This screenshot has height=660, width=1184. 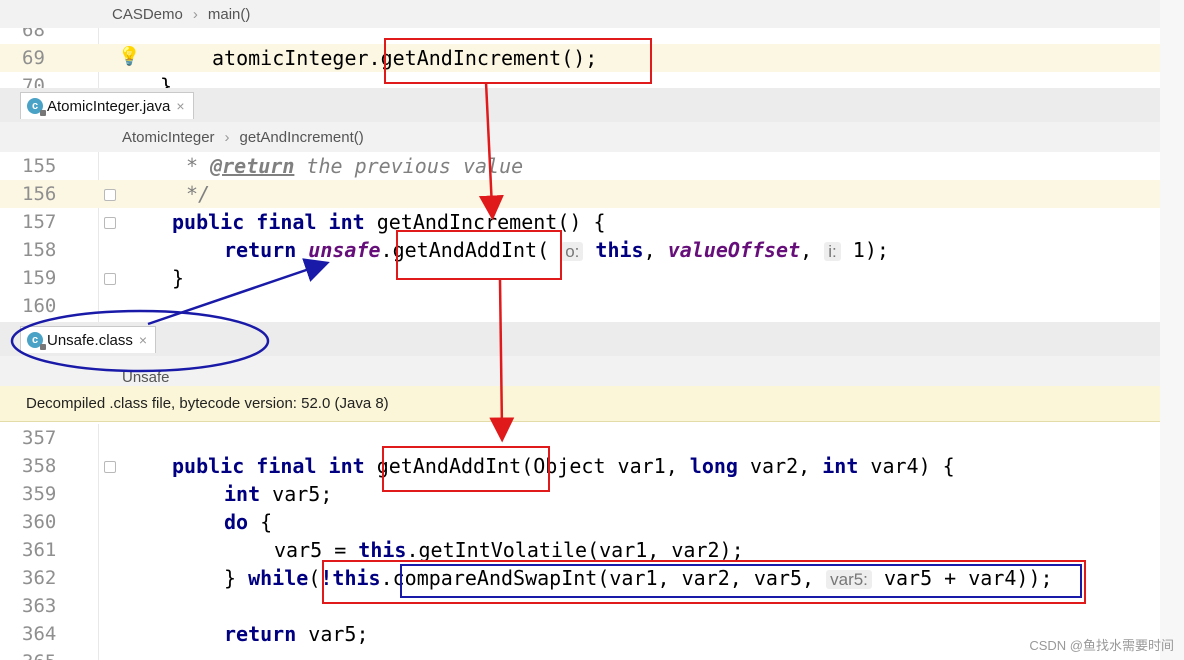 What do you see at coordinates (39, 466) in the screenshot?
I see `line-number: 358` at bounding box center [39, 466].